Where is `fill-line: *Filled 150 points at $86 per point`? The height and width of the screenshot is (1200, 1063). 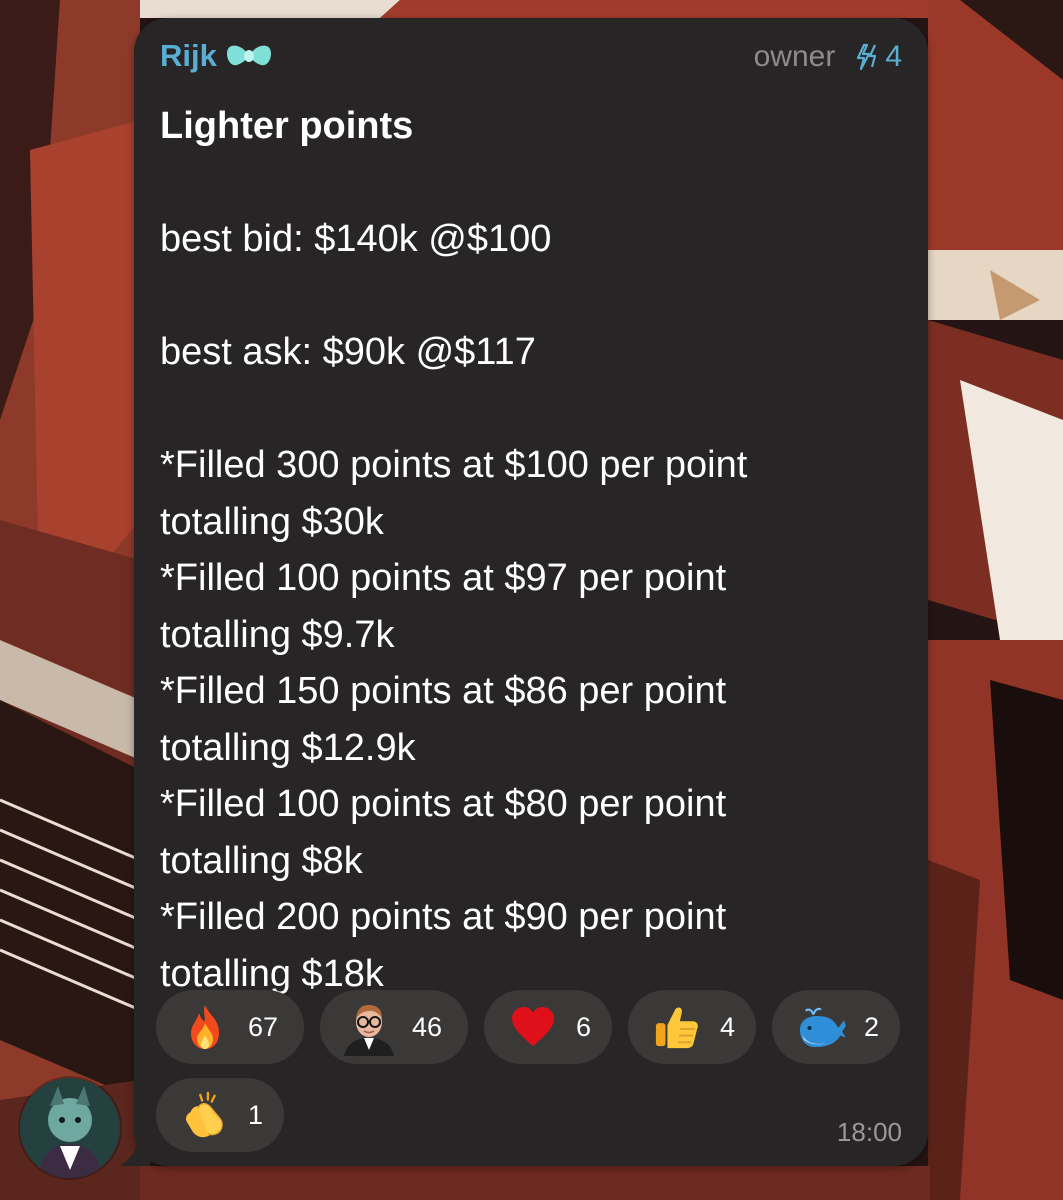 fill-line: *Filled 150 points at $86 per point is located at coordinates (443, 691).